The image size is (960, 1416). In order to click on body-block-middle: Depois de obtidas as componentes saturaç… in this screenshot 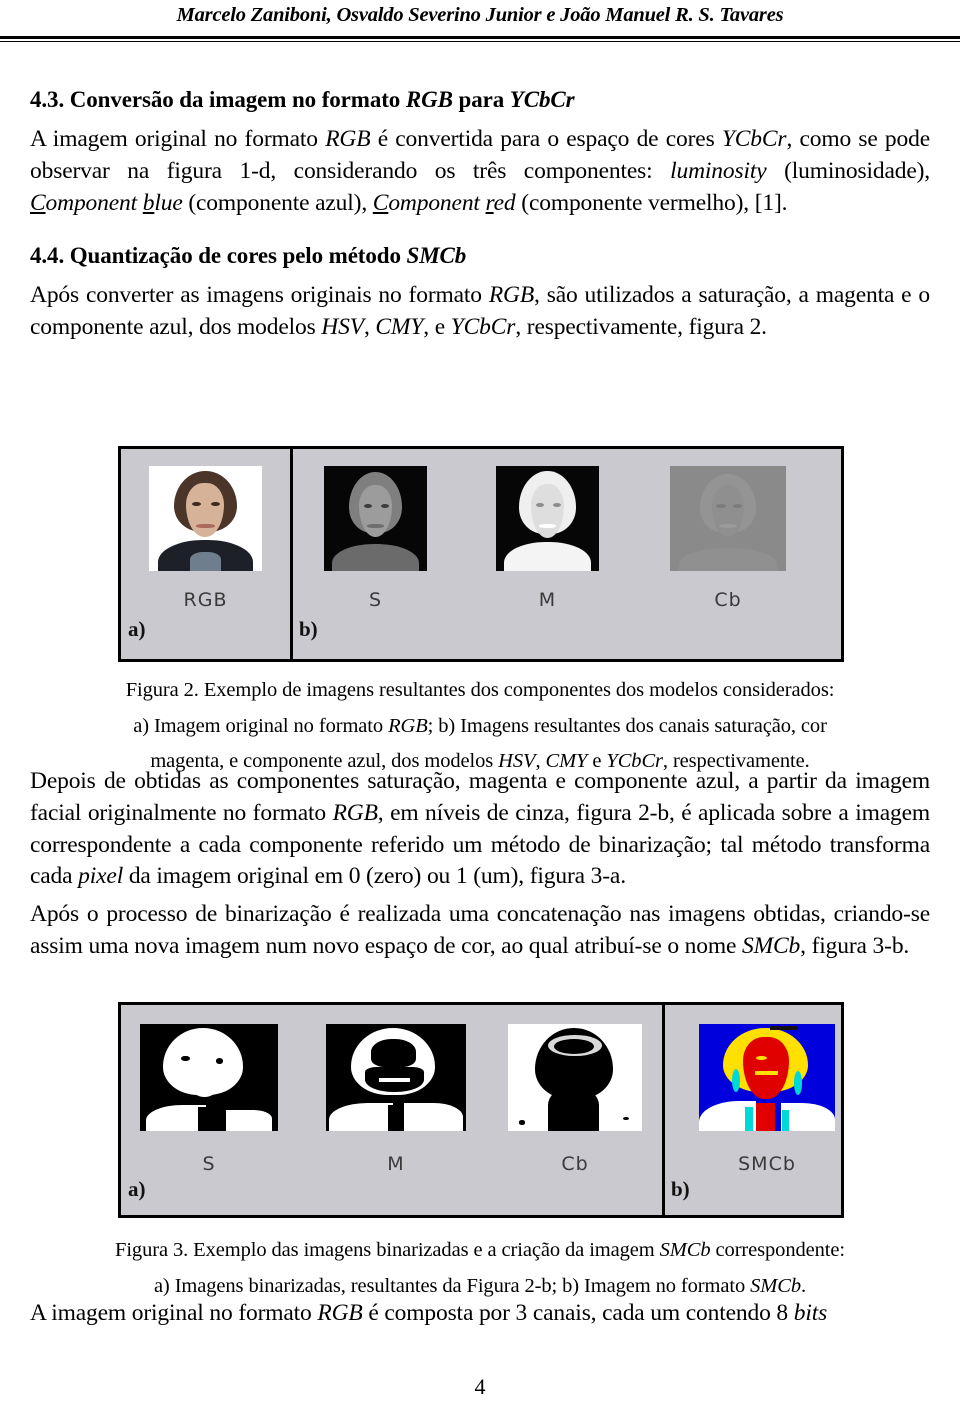, I will do `click(480, 867)`.